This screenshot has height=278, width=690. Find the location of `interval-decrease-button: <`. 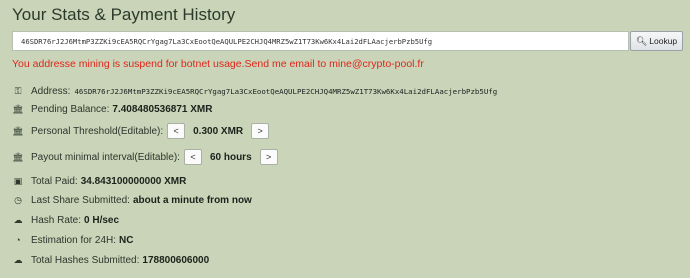

interval-decrease-button: < is located at coordinates (192, 157).